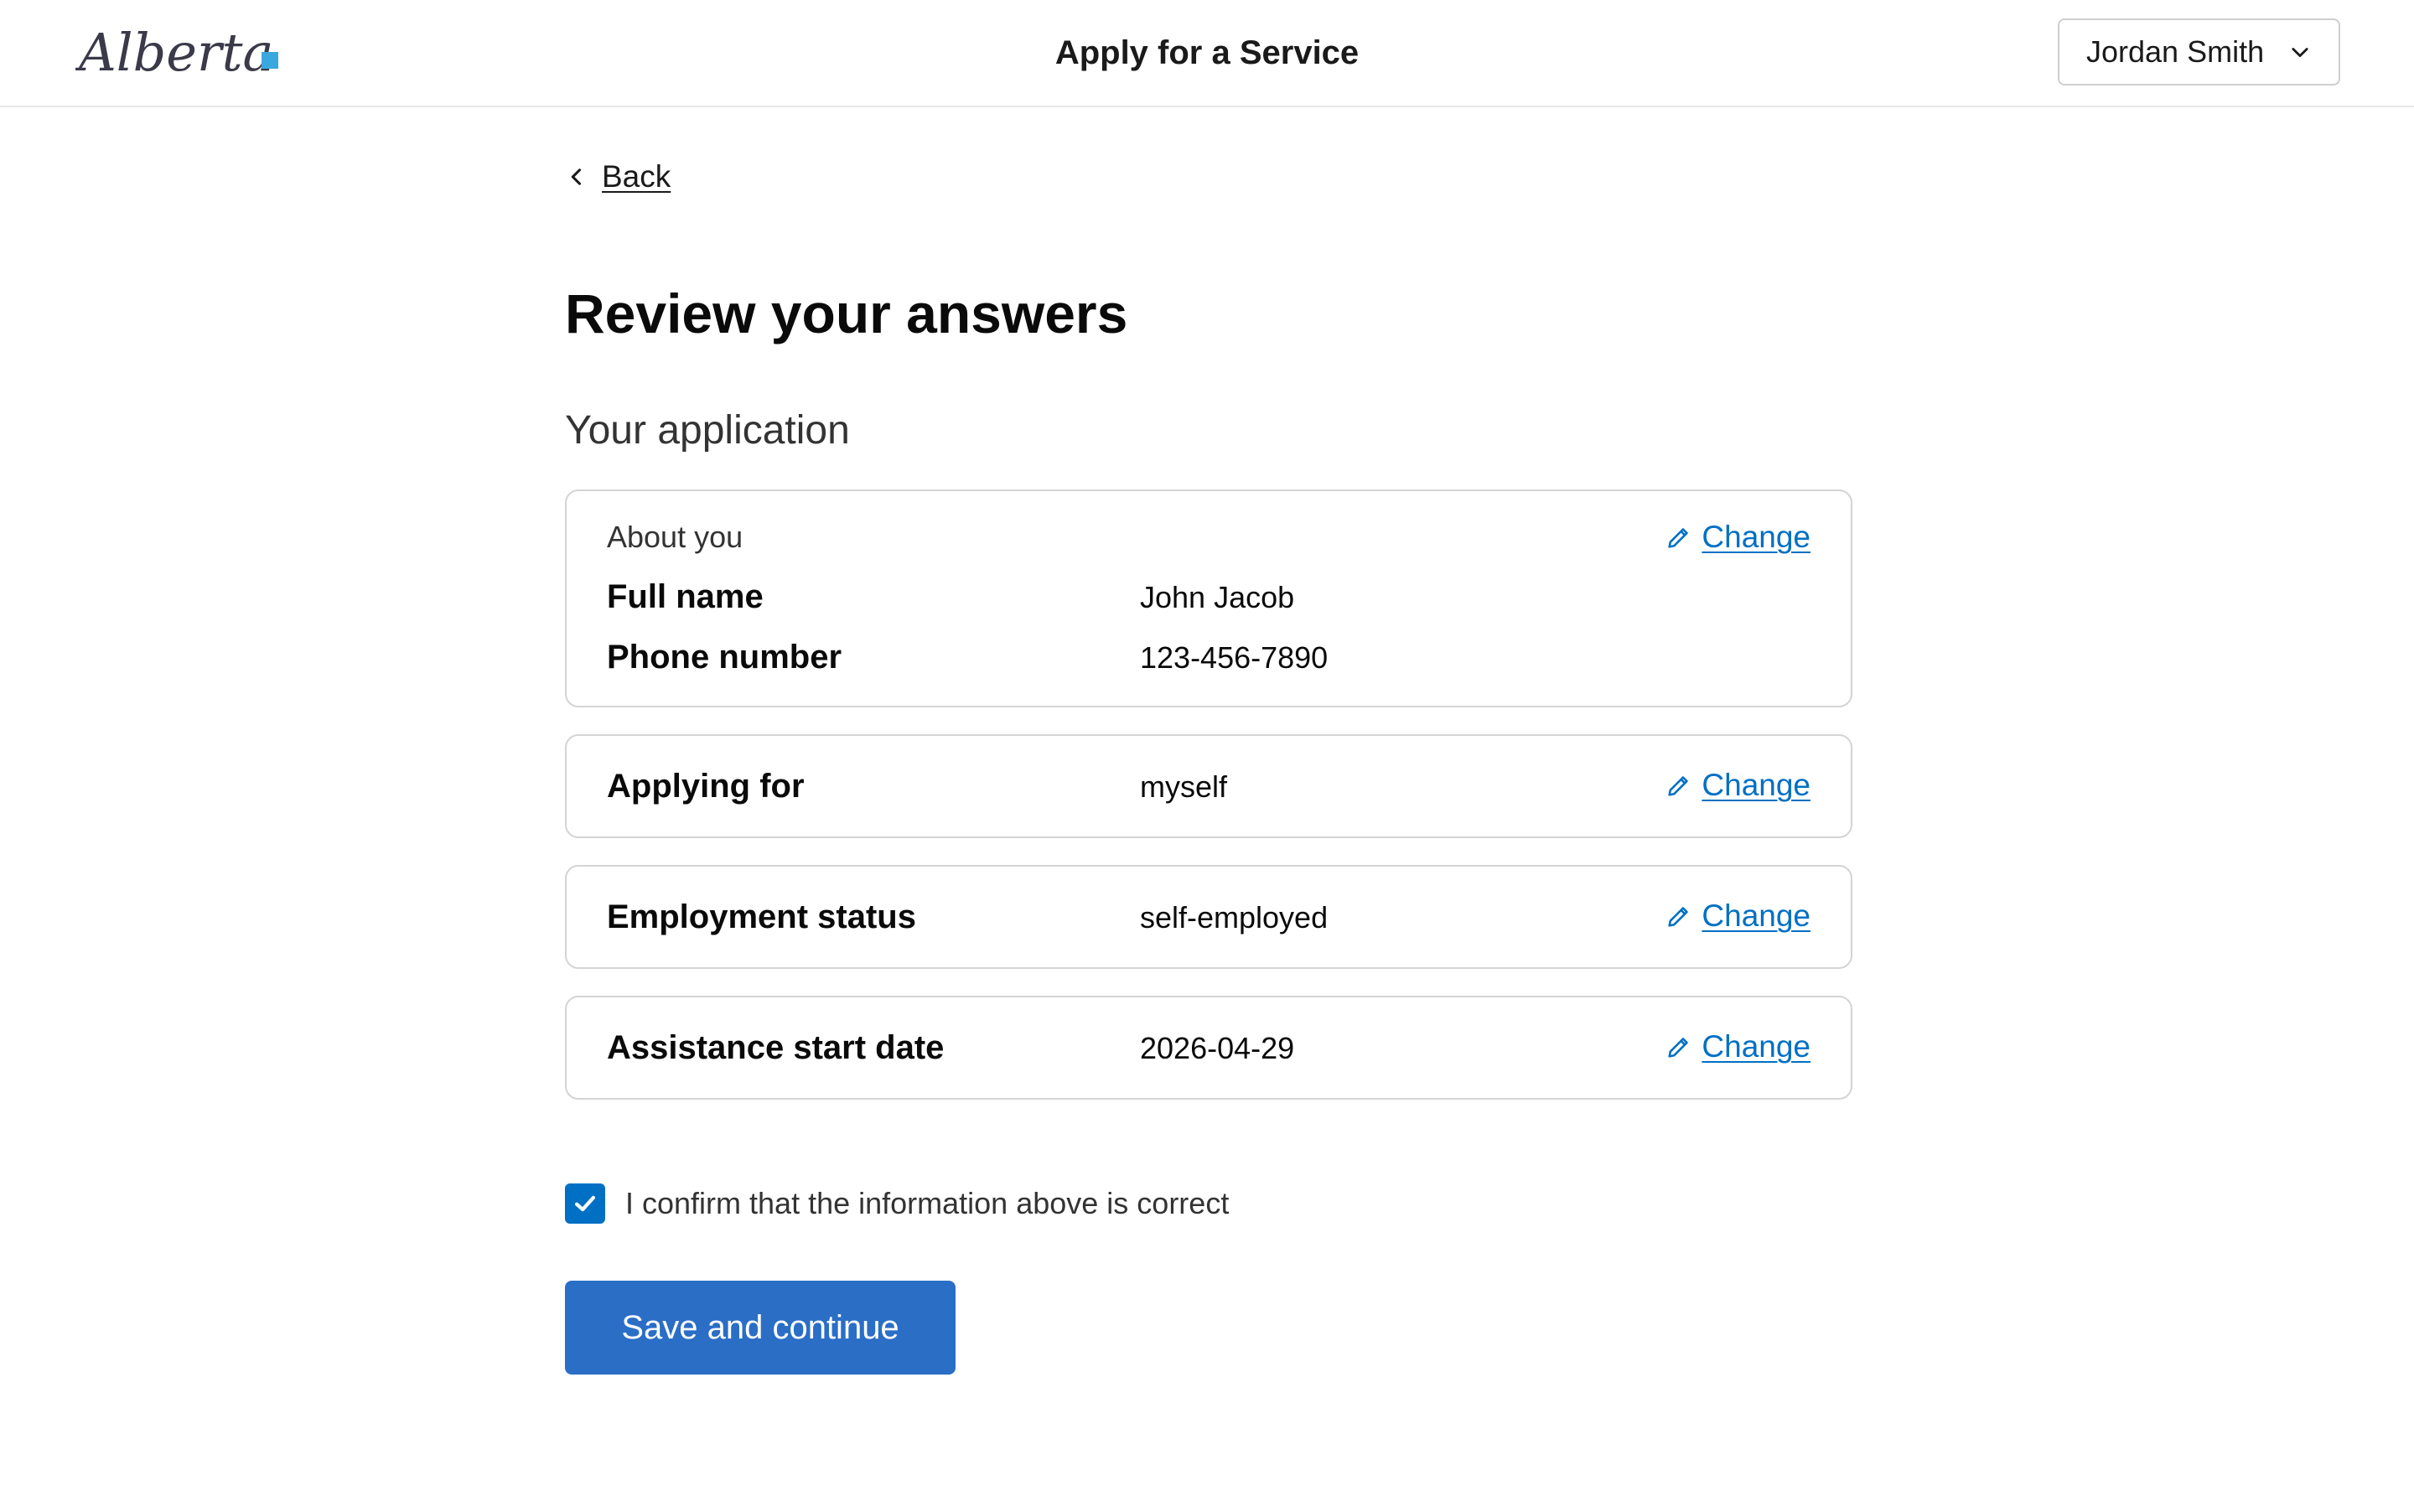 Image resolution: width=2414 pixels, height=1512 pixels. What do you see at coordinates (2300, 53) in the screenshot?
I see `chevron-down-icon` at bounding box center [2300, 53].